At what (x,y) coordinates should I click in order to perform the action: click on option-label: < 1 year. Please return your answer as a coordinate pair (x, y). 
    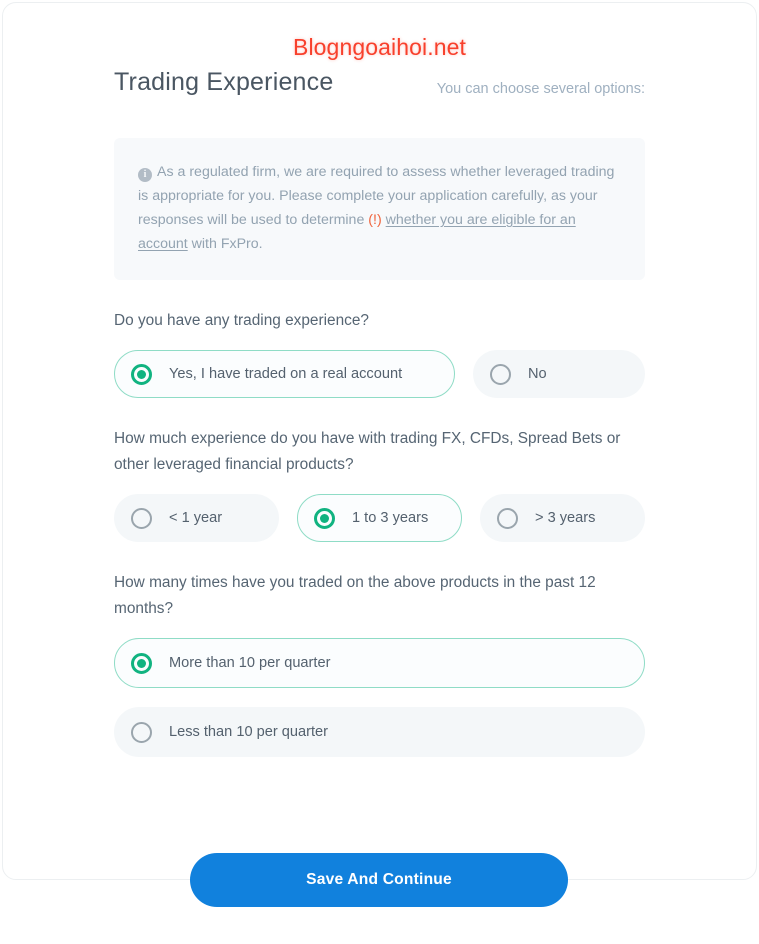
    Looking at the image, I should click on (196, 518).